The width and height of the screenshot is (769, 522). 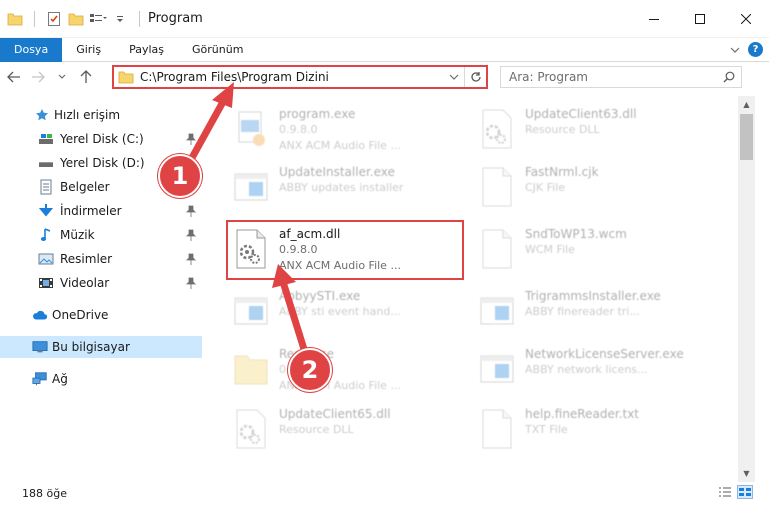 What do you see at coordinates (597, 251) in the screenshot?
I see `file-item: SndToWP13.wcm WCM File` at bounding box center [597, 251].